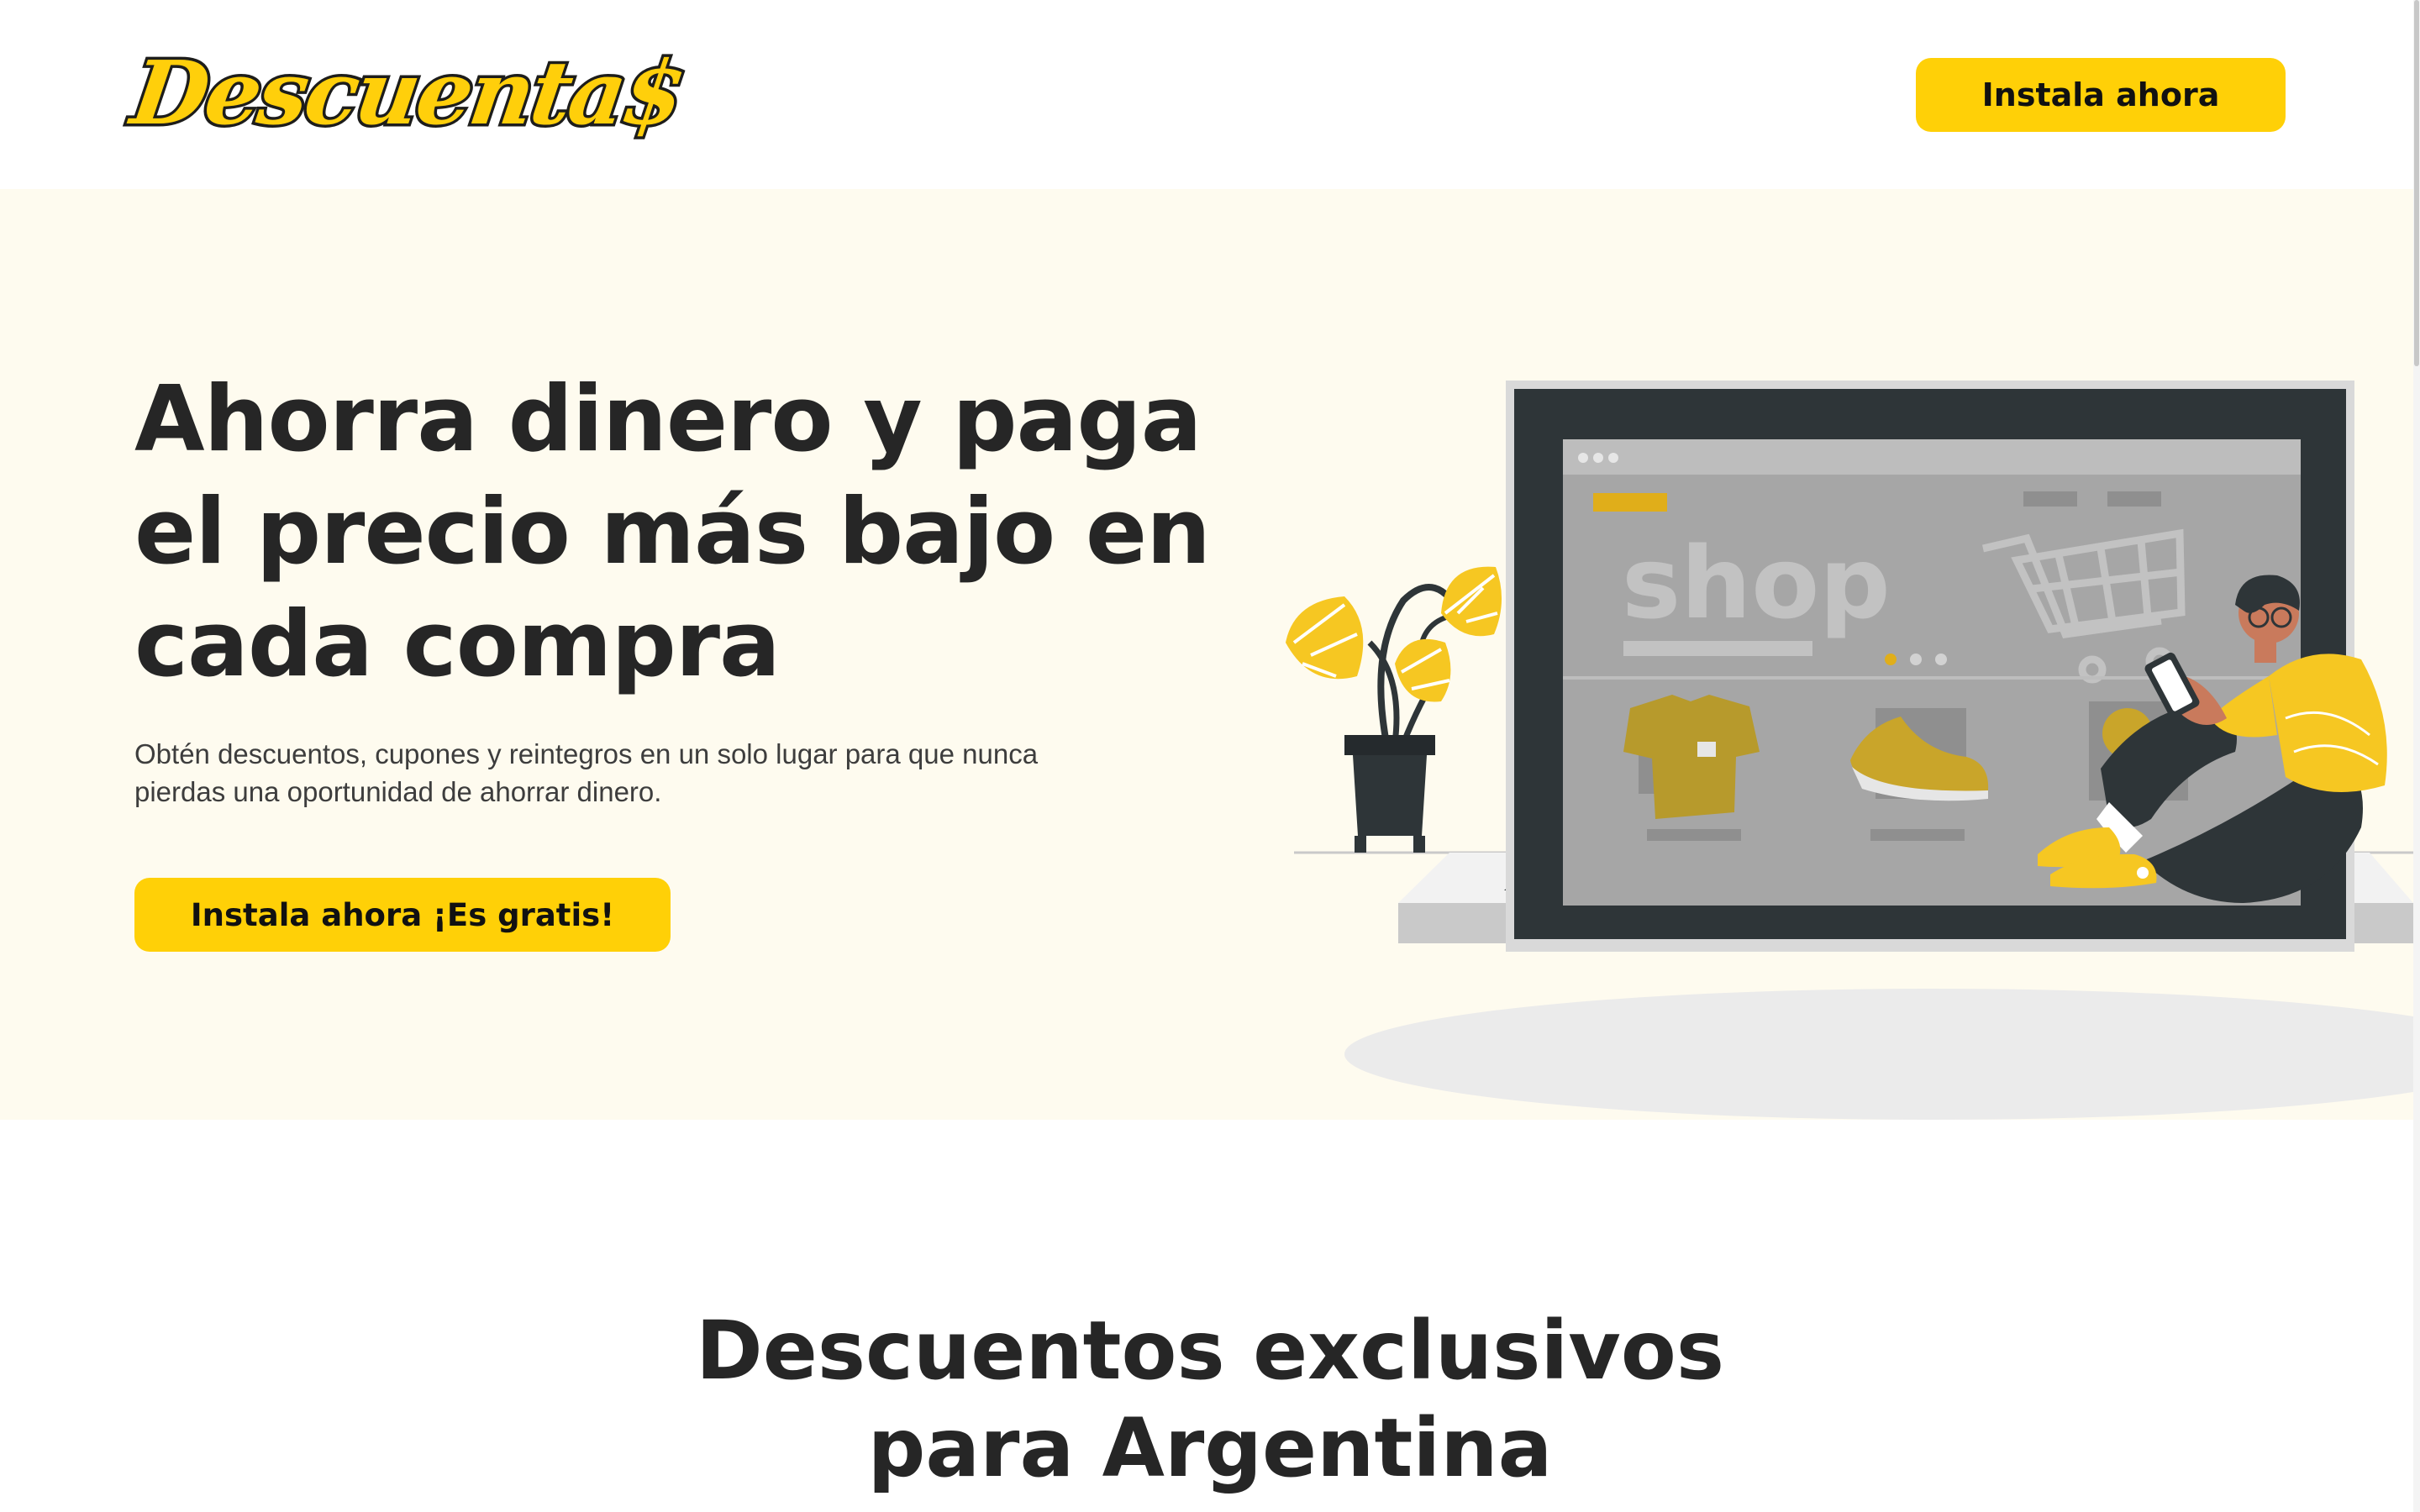 The width and height of the screenshot is (2420, 1512). Describe the element at coordinates (1756, 583) in the screenshot. I see `shop-screen-text: shop` at that location.